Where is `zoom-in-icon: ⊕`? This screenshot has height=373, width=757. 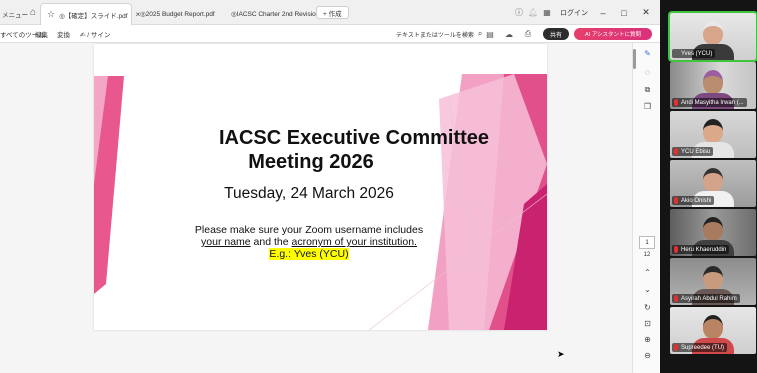 zoom-in-icon: ⊕ is located at coordinates (647, 339).